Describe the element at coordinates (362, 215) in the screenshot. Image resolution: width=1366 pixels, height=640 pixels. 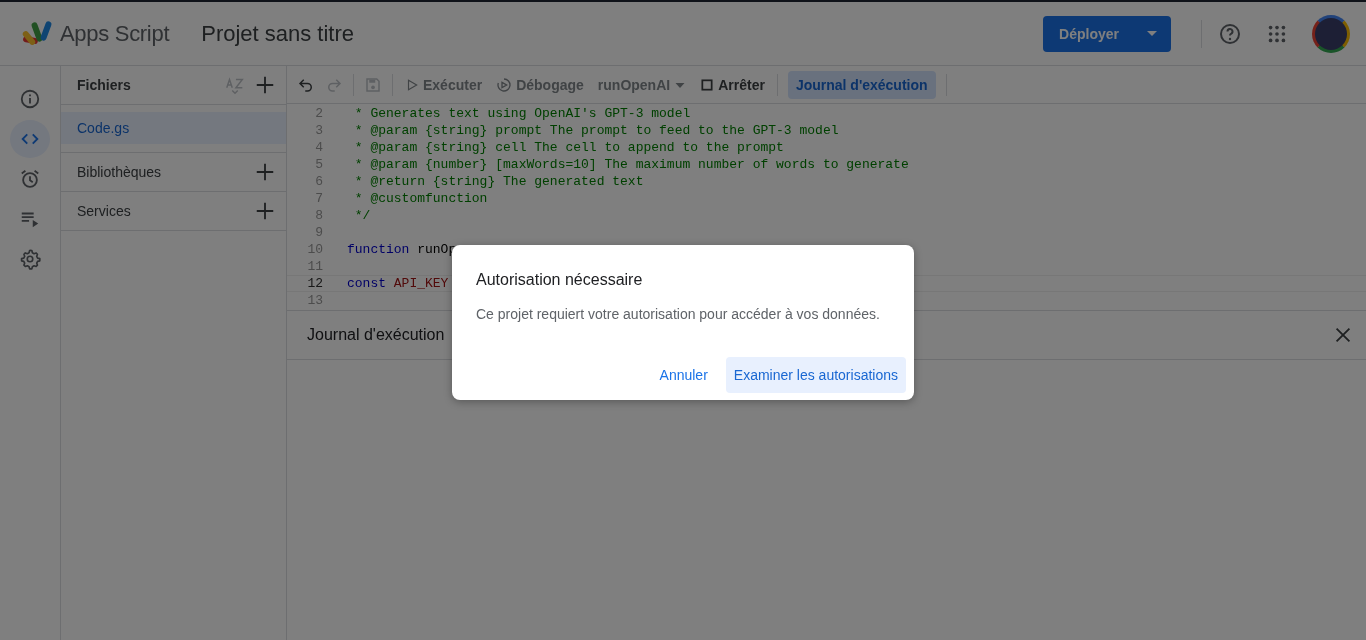
I see `code-line: */` at that location.